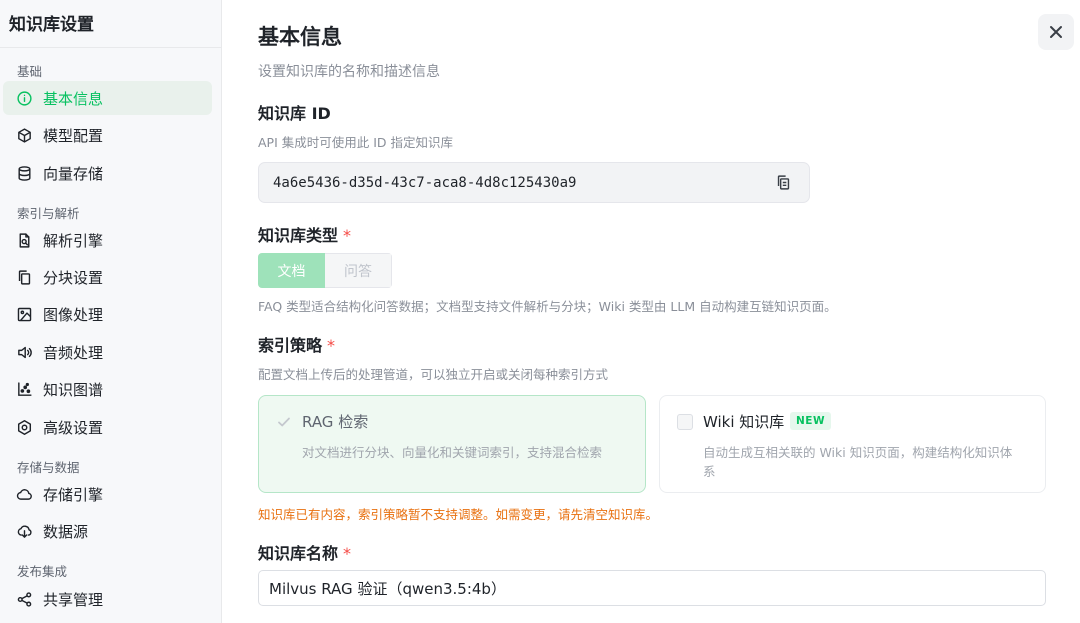  I want to click on index-strategy-label-text: 索引策略, so click(290, 345).